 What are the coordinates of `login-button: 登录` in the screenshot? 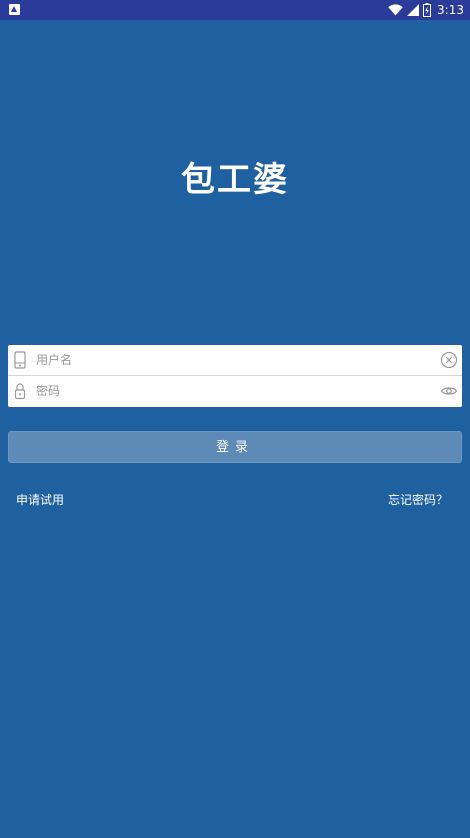 It's located at (235, 447).